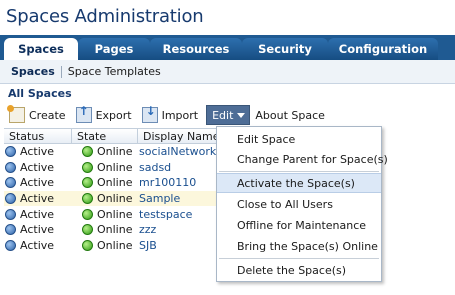 This screenshot has height=295, width=455. What do you see at coordinates (41, 49) in the screenshot?
I see `tab-spaces: Spaces` at bounding box center [41, 49].